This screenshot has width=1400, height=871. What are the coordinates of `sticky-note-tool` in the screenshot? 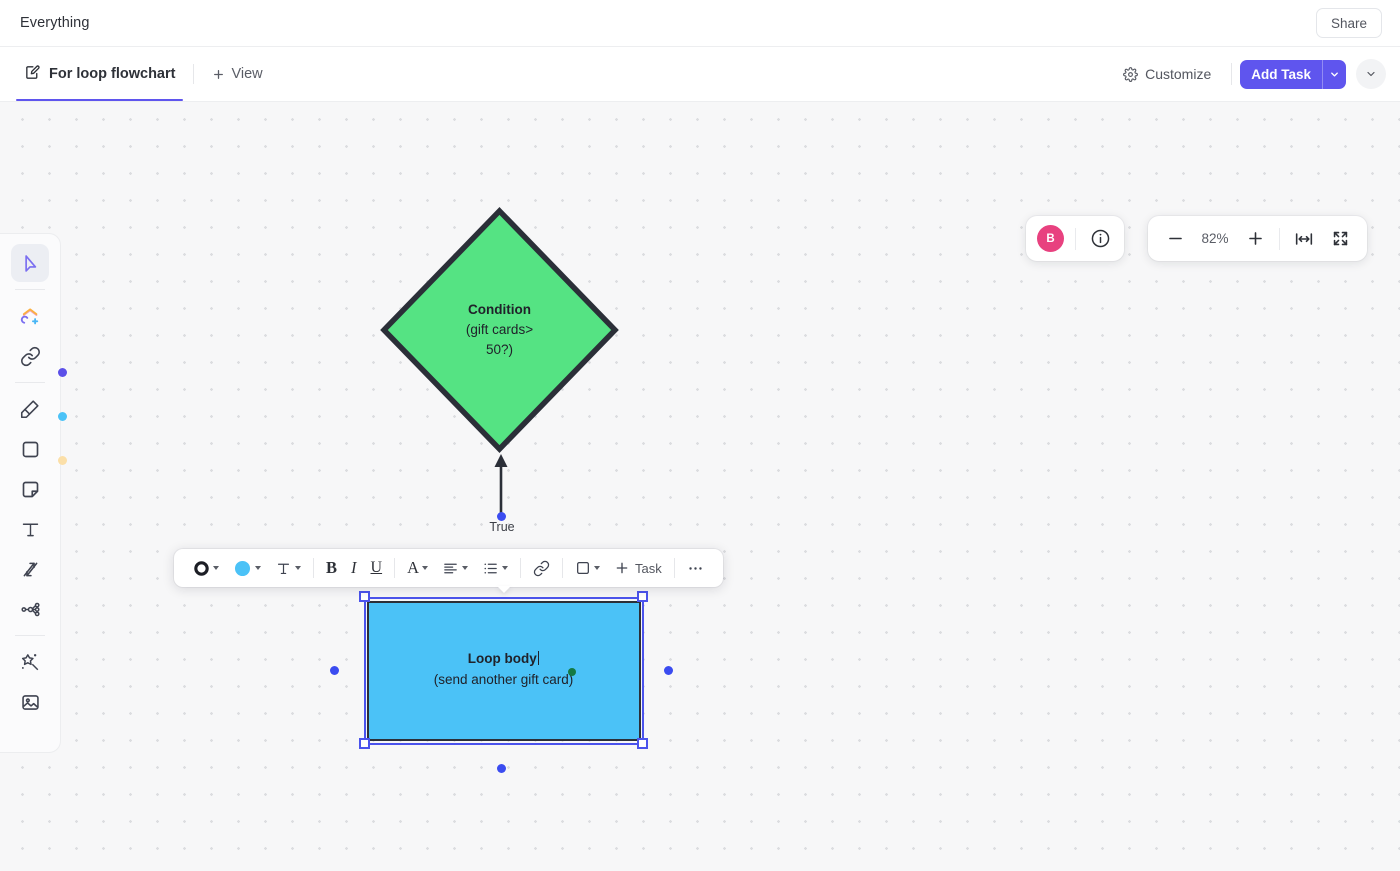 It's located at (30, 489).